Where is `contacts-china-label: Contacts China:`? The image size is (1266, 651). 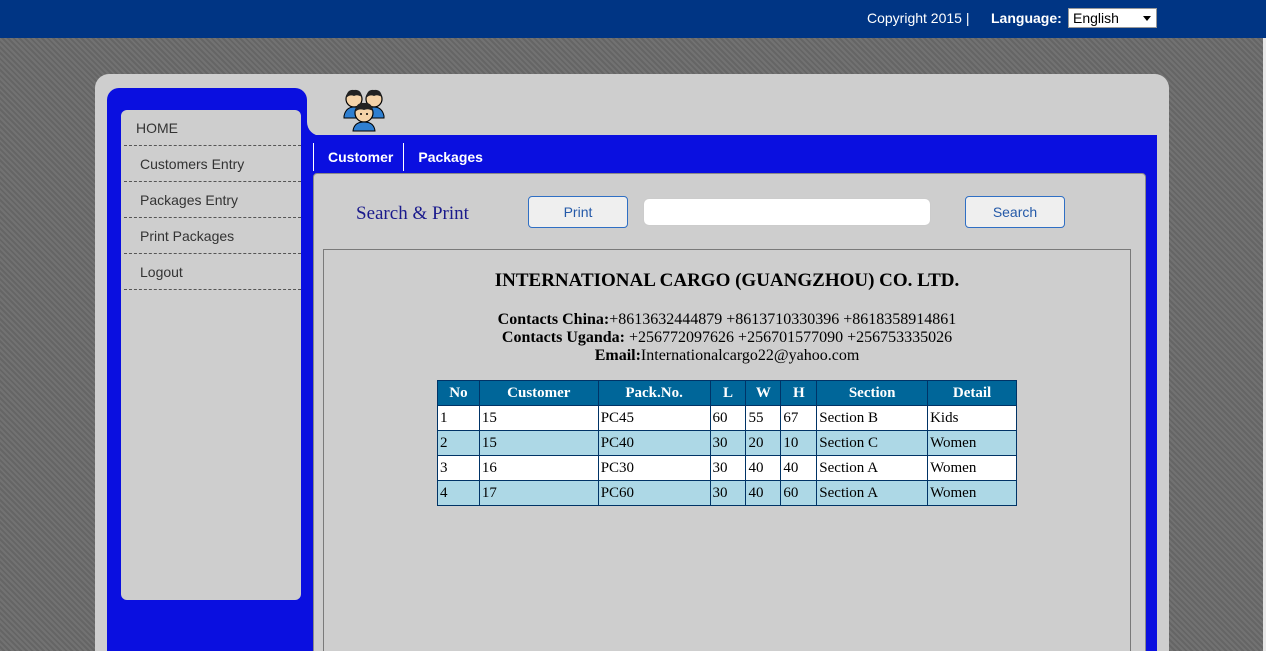 contacts-china-label: Contacts China: is located at coordinates (553, 319).